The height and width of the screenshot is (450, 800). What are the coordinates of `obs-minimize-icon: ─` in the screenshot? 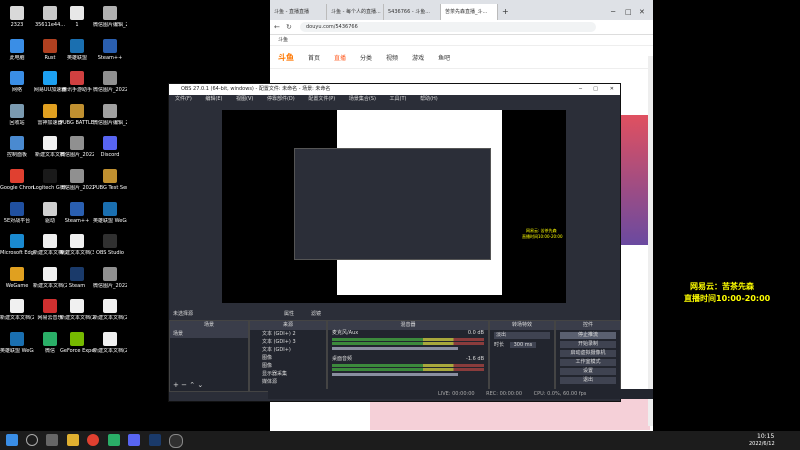 It's located at (580, 89).